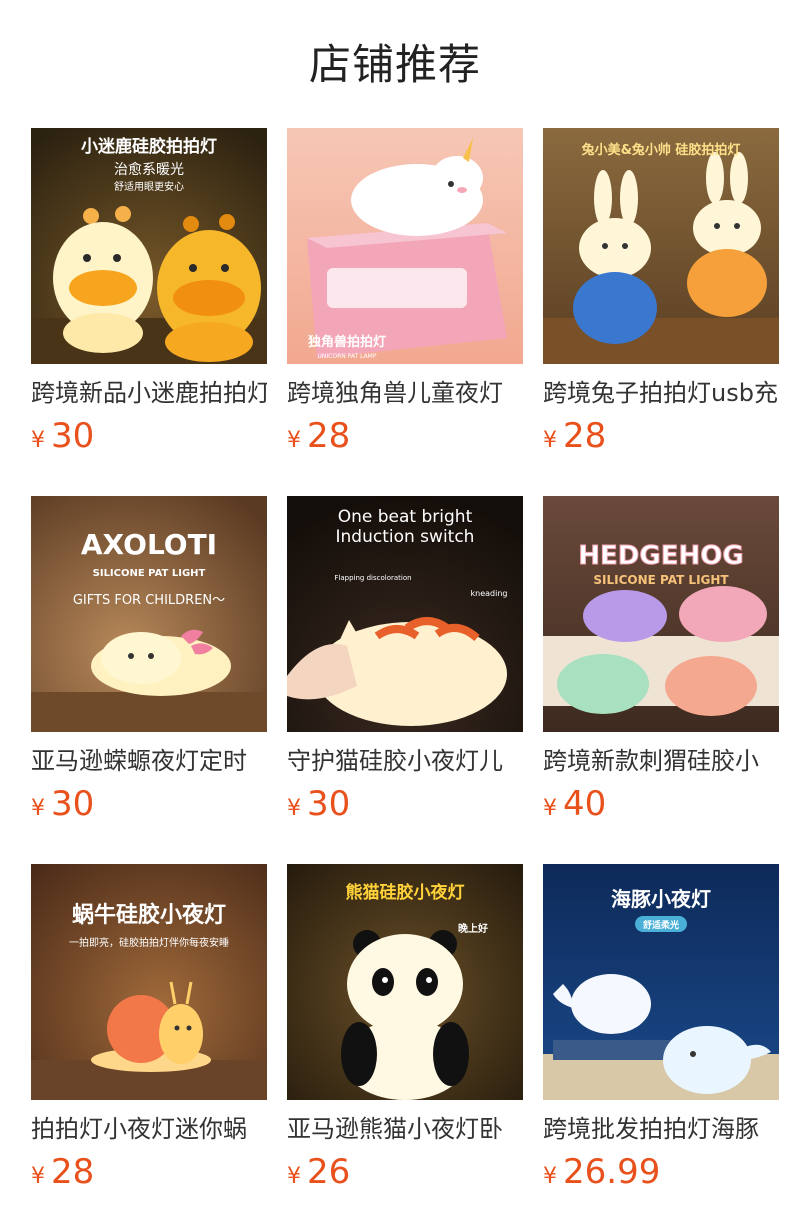 The image size is (790, 1232). What do you see at coordinates (612, 1172) in the screenshot?
I see `price-amount: 26.99` at bounding box center [612, 1172].